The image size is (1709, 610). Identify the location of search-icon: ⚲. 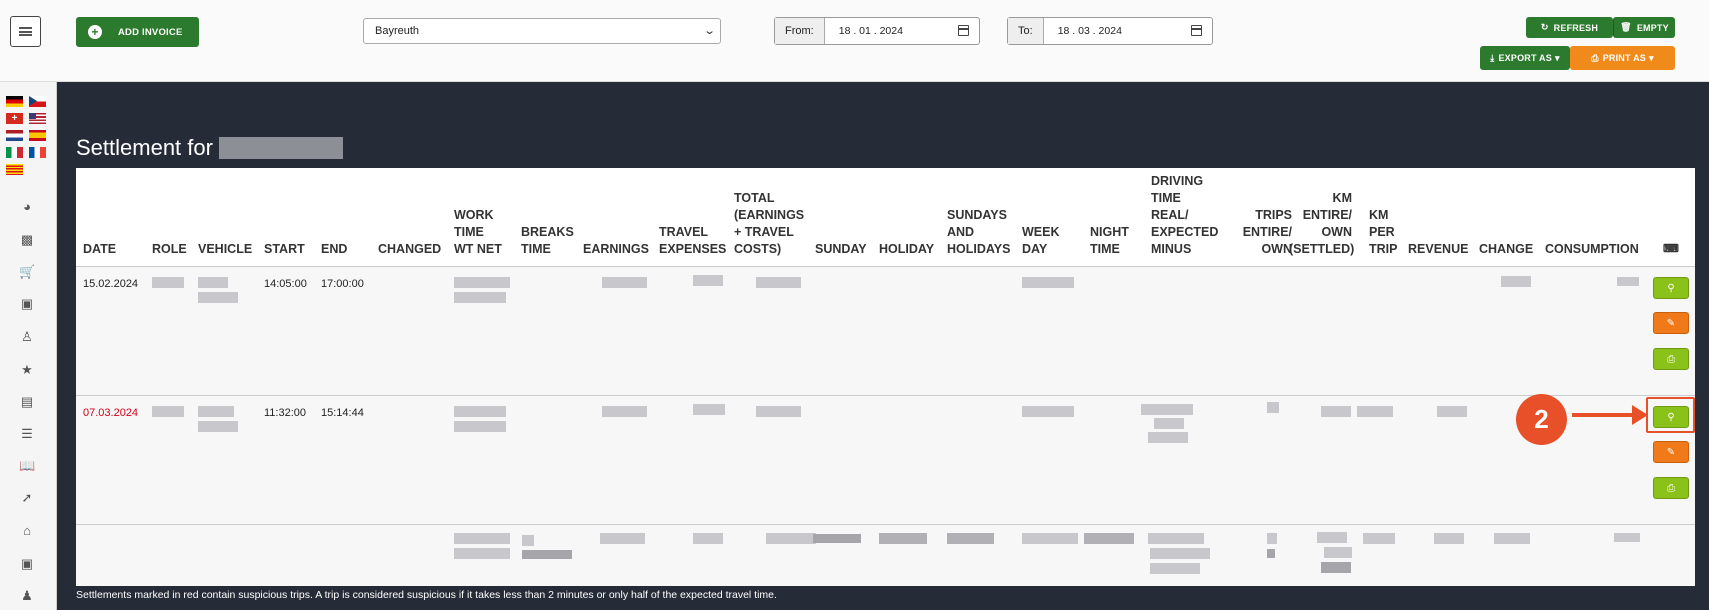
(1671, 288).